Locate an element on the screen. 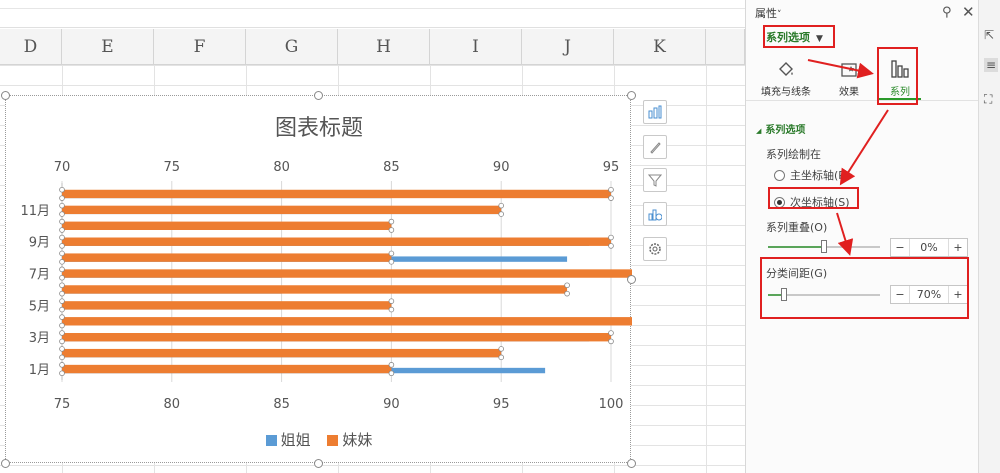 The width and height of the screenshot is (1000, 473). column-header-d: D is located at coordinates (31, 47).